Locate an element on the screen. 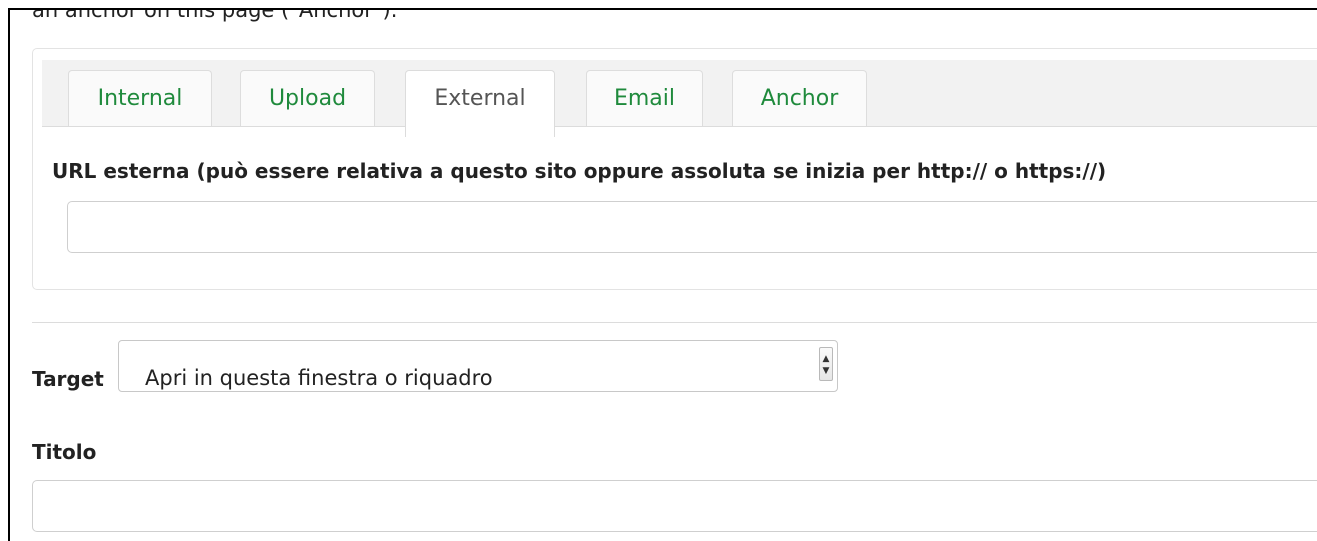 This screenshot has height=541, width=1317. tab-anchor: Anchor is located at coordinates (799, 98).